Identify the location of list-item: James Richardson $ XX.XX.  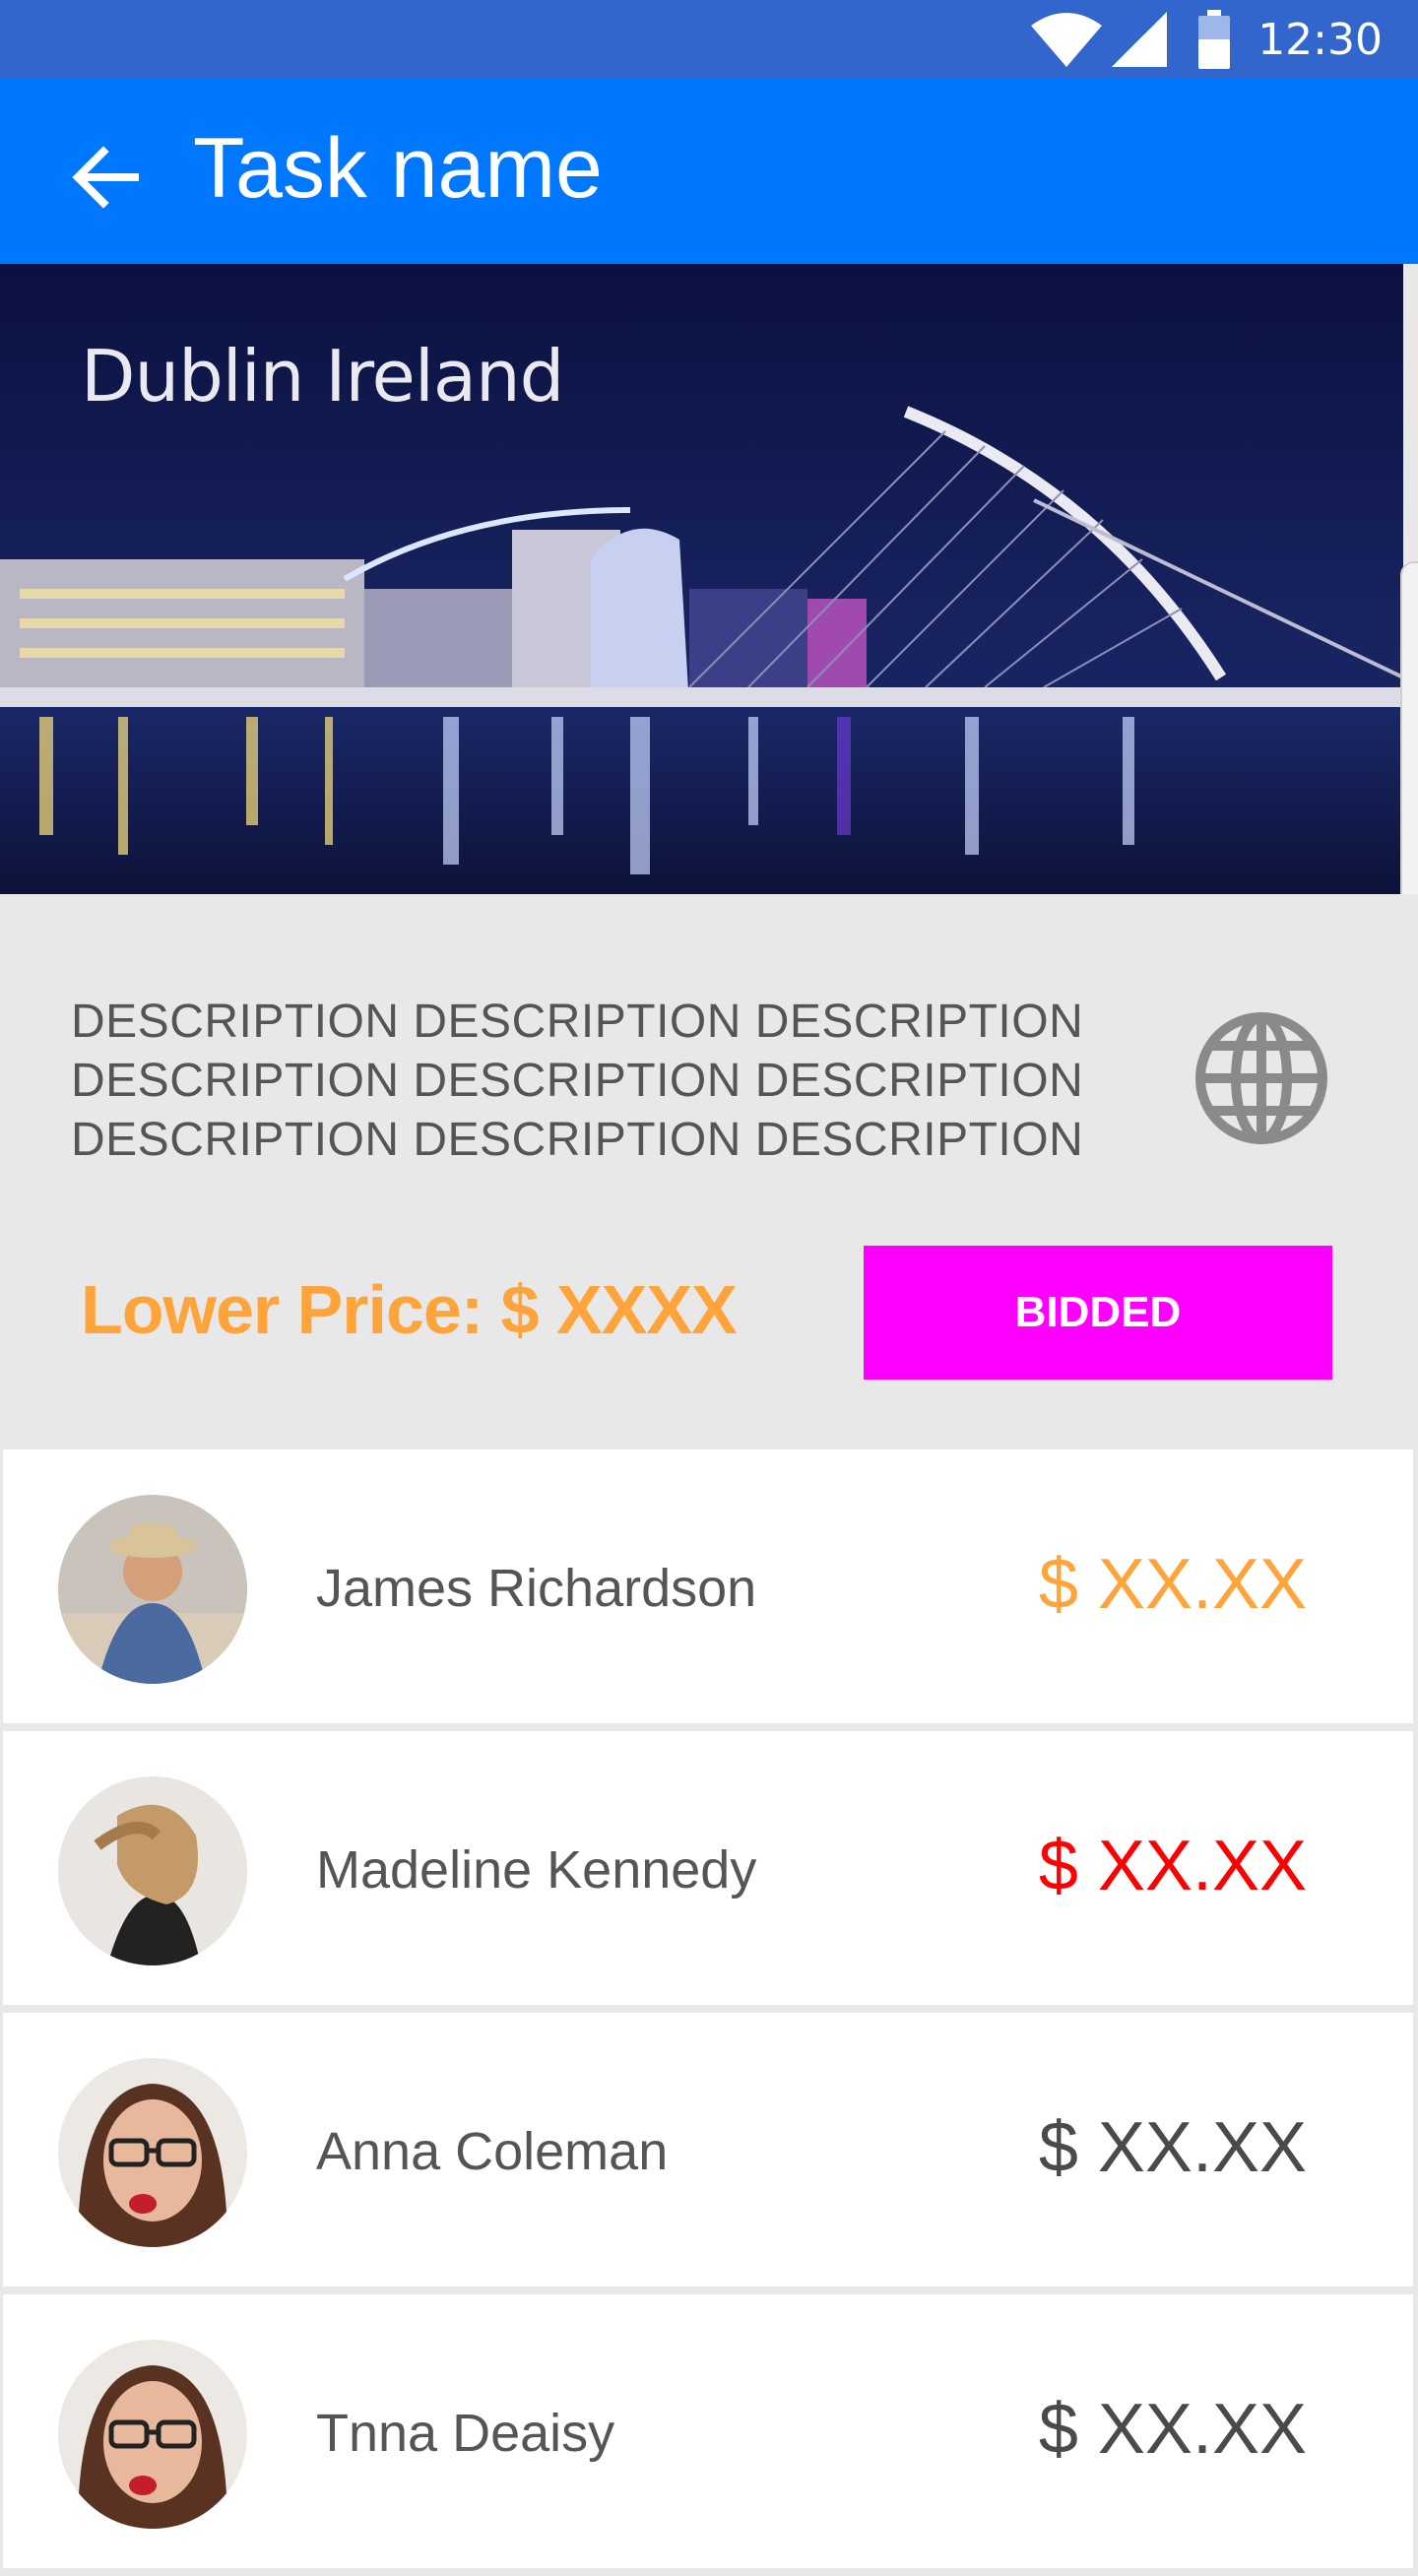
(708, 1586).